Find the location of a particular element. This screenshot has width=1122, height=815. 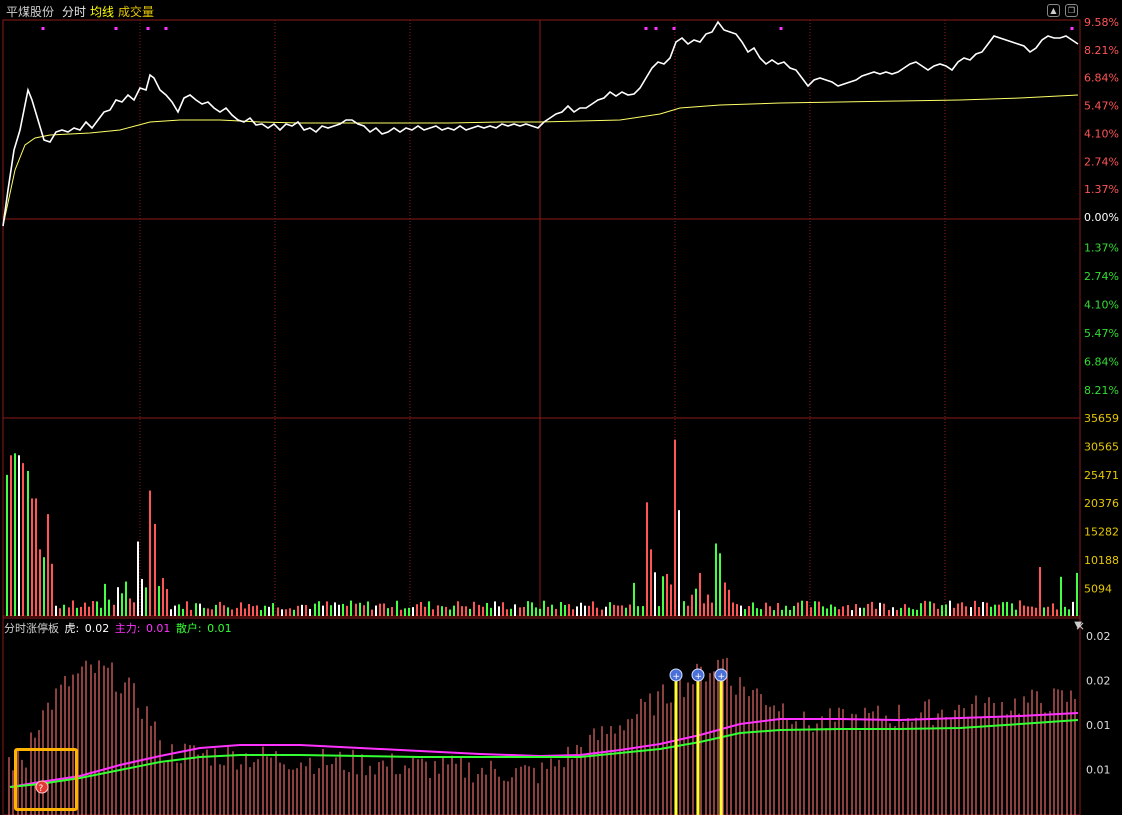

sanhu-value: 0.01 is located at coordinates (219, 628).